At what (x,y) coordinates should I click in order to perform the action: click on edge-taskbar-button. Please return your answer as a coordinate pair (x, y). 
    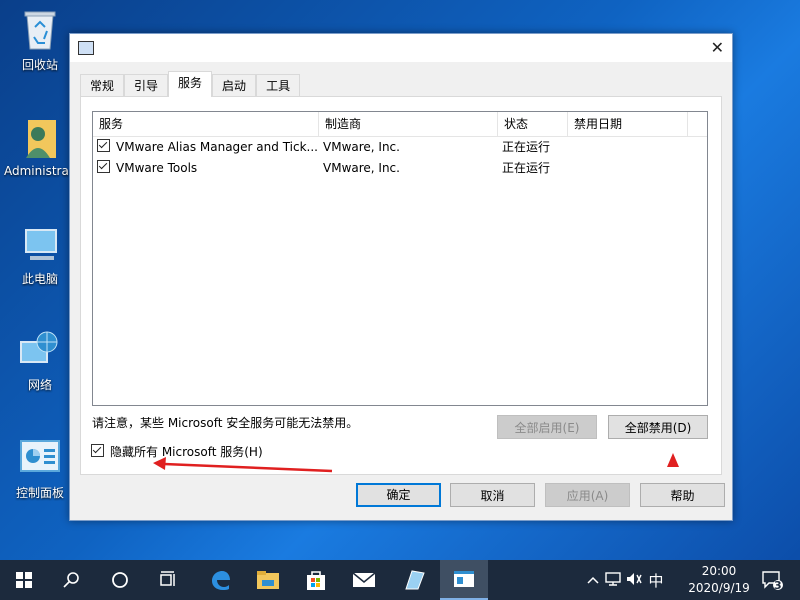
    Looking at the image, I should click on (220, 580).